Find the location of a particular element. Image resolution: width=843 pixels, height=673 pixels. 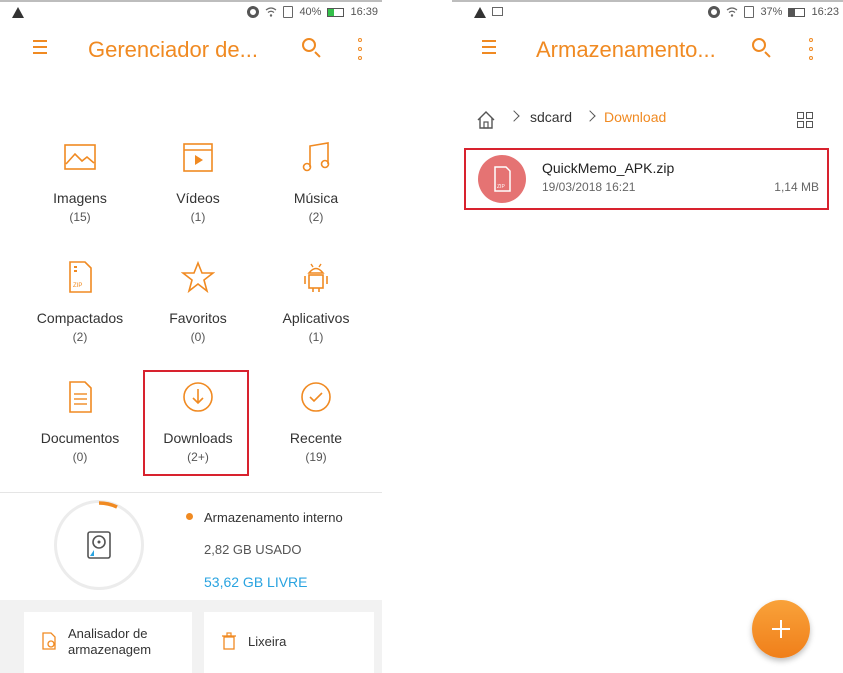

category-label: Documentos is located at coordinates (80, 438).